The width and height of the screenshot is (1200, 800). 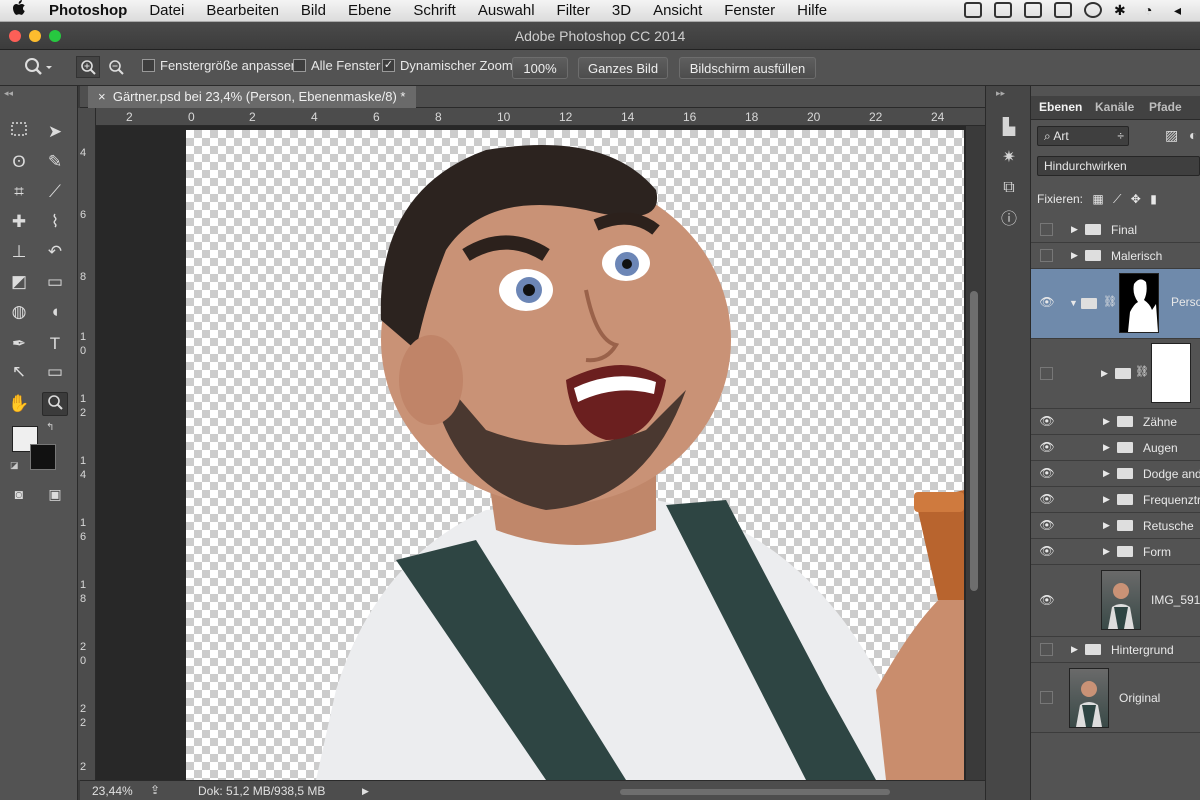 What do you see at coordinates (1115, 374) in the screenshot?
I see `layer-row: ▶ ⛓` at bounding box center [1115, 374].